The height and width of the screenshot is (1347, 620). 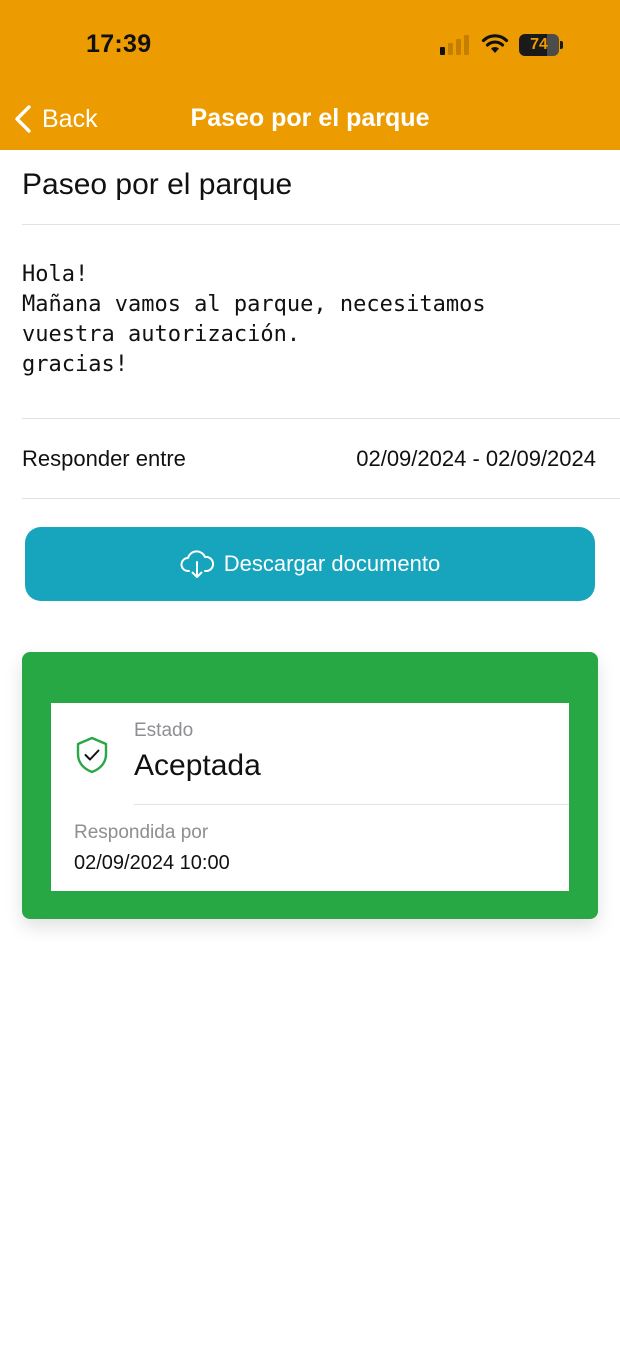 What do you see at coordinates (164, 730) in the screenshot?
I see `status-label: Estado` at bounding box center [164, 730].